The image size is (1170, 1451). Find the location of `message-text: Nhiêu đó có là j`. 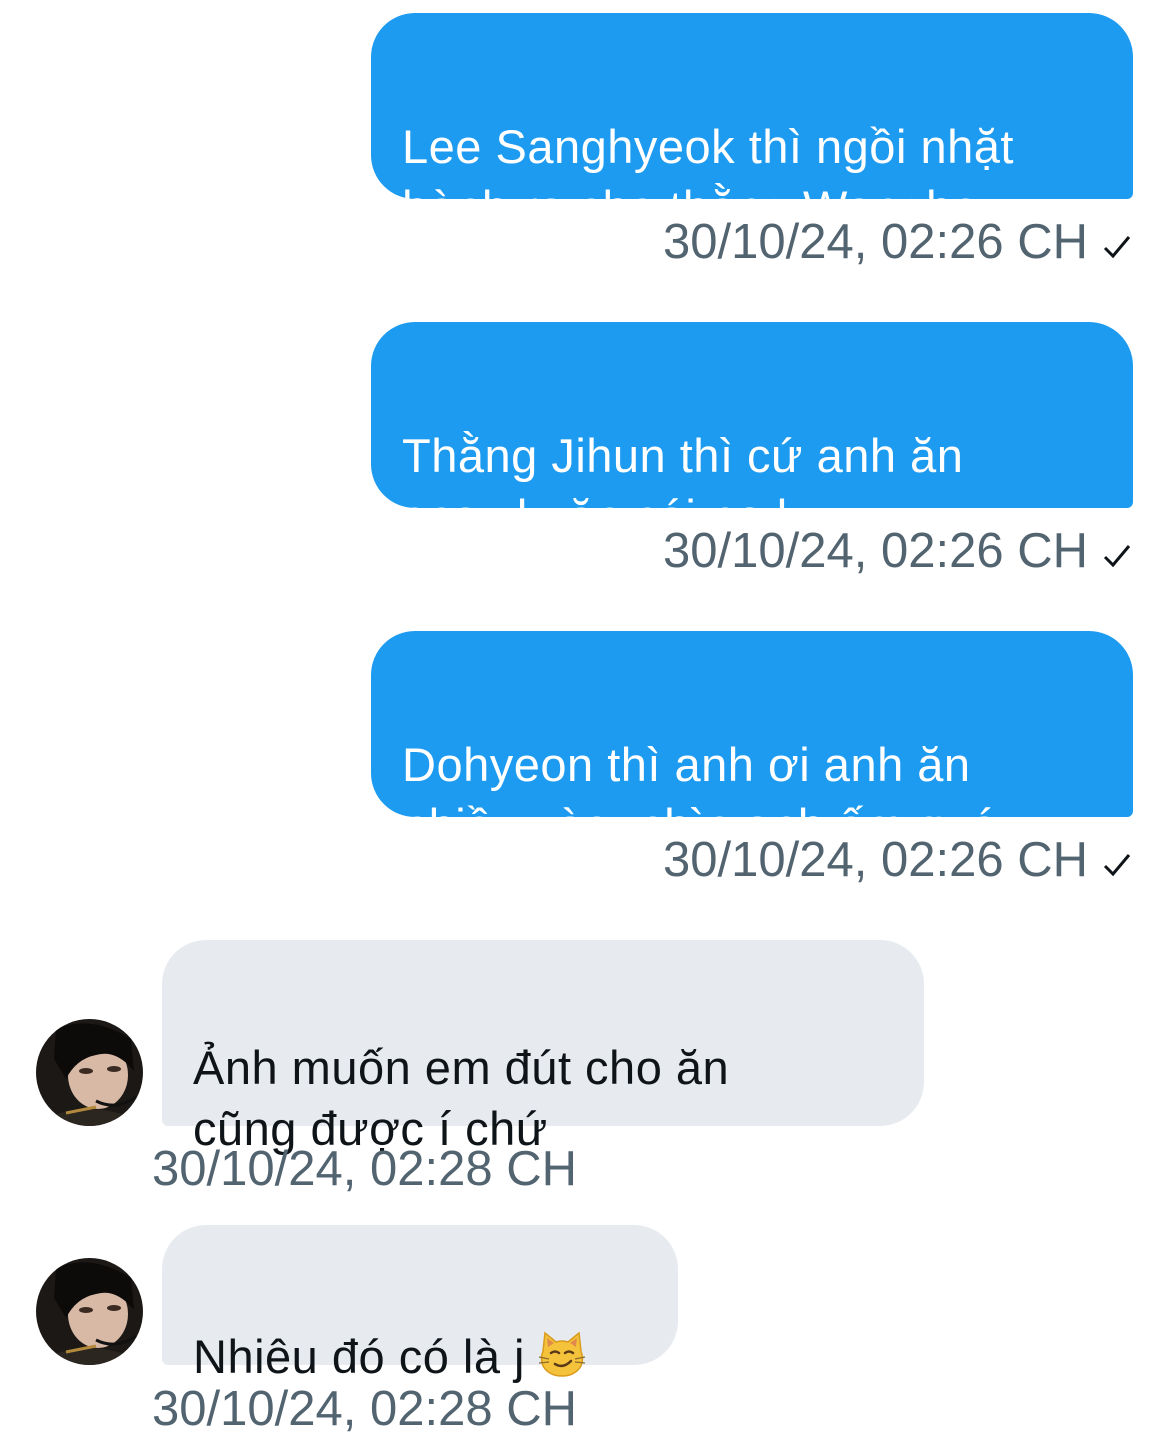

message-text: Nhiêu đó có là j is located at coordinates (359, 1356).